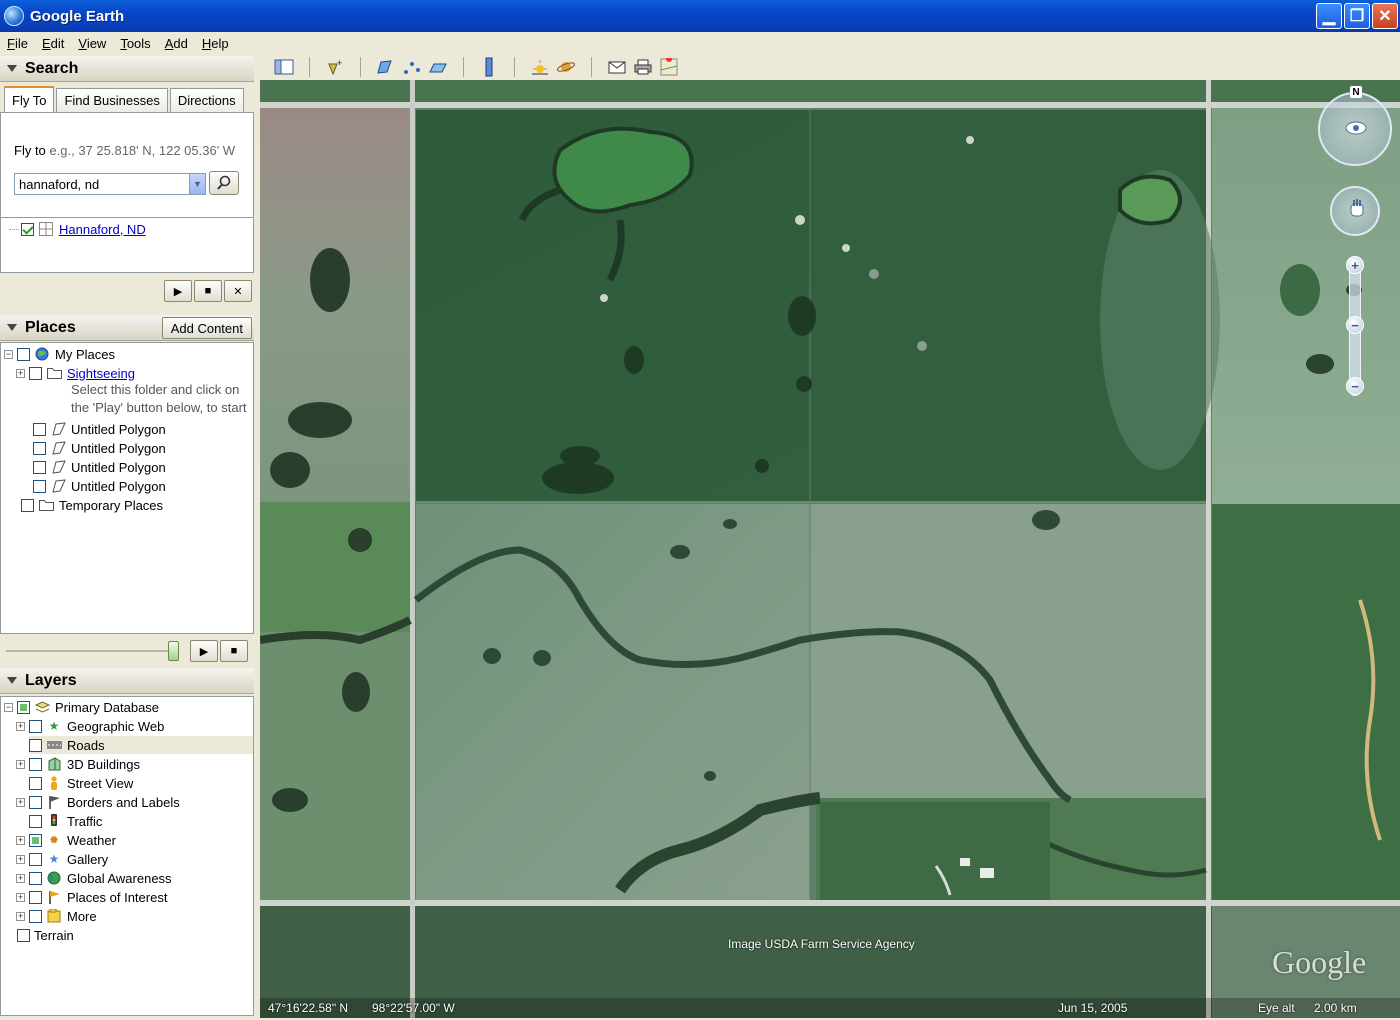 This screenshot has width=1400, height=1020. I want to click on add-image-overlay-button, so click(438, 67).